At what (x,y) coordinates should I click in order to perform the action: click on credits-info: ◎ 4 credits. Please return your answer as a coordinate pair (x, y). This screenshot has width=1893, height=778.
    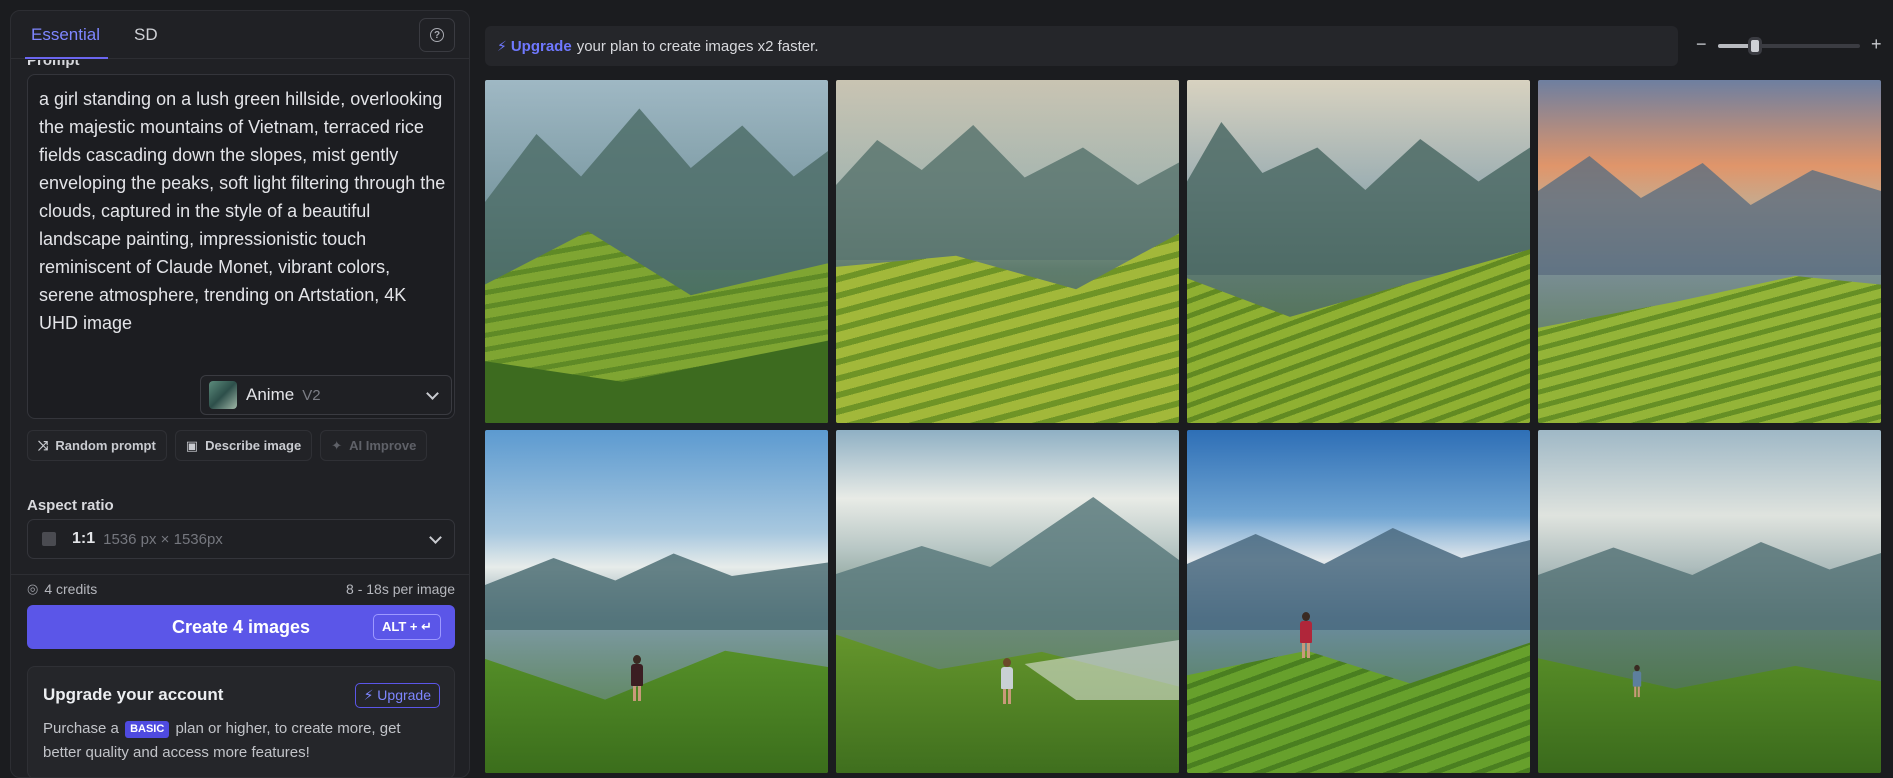
    Looking at the image, I should click on (62, 589).